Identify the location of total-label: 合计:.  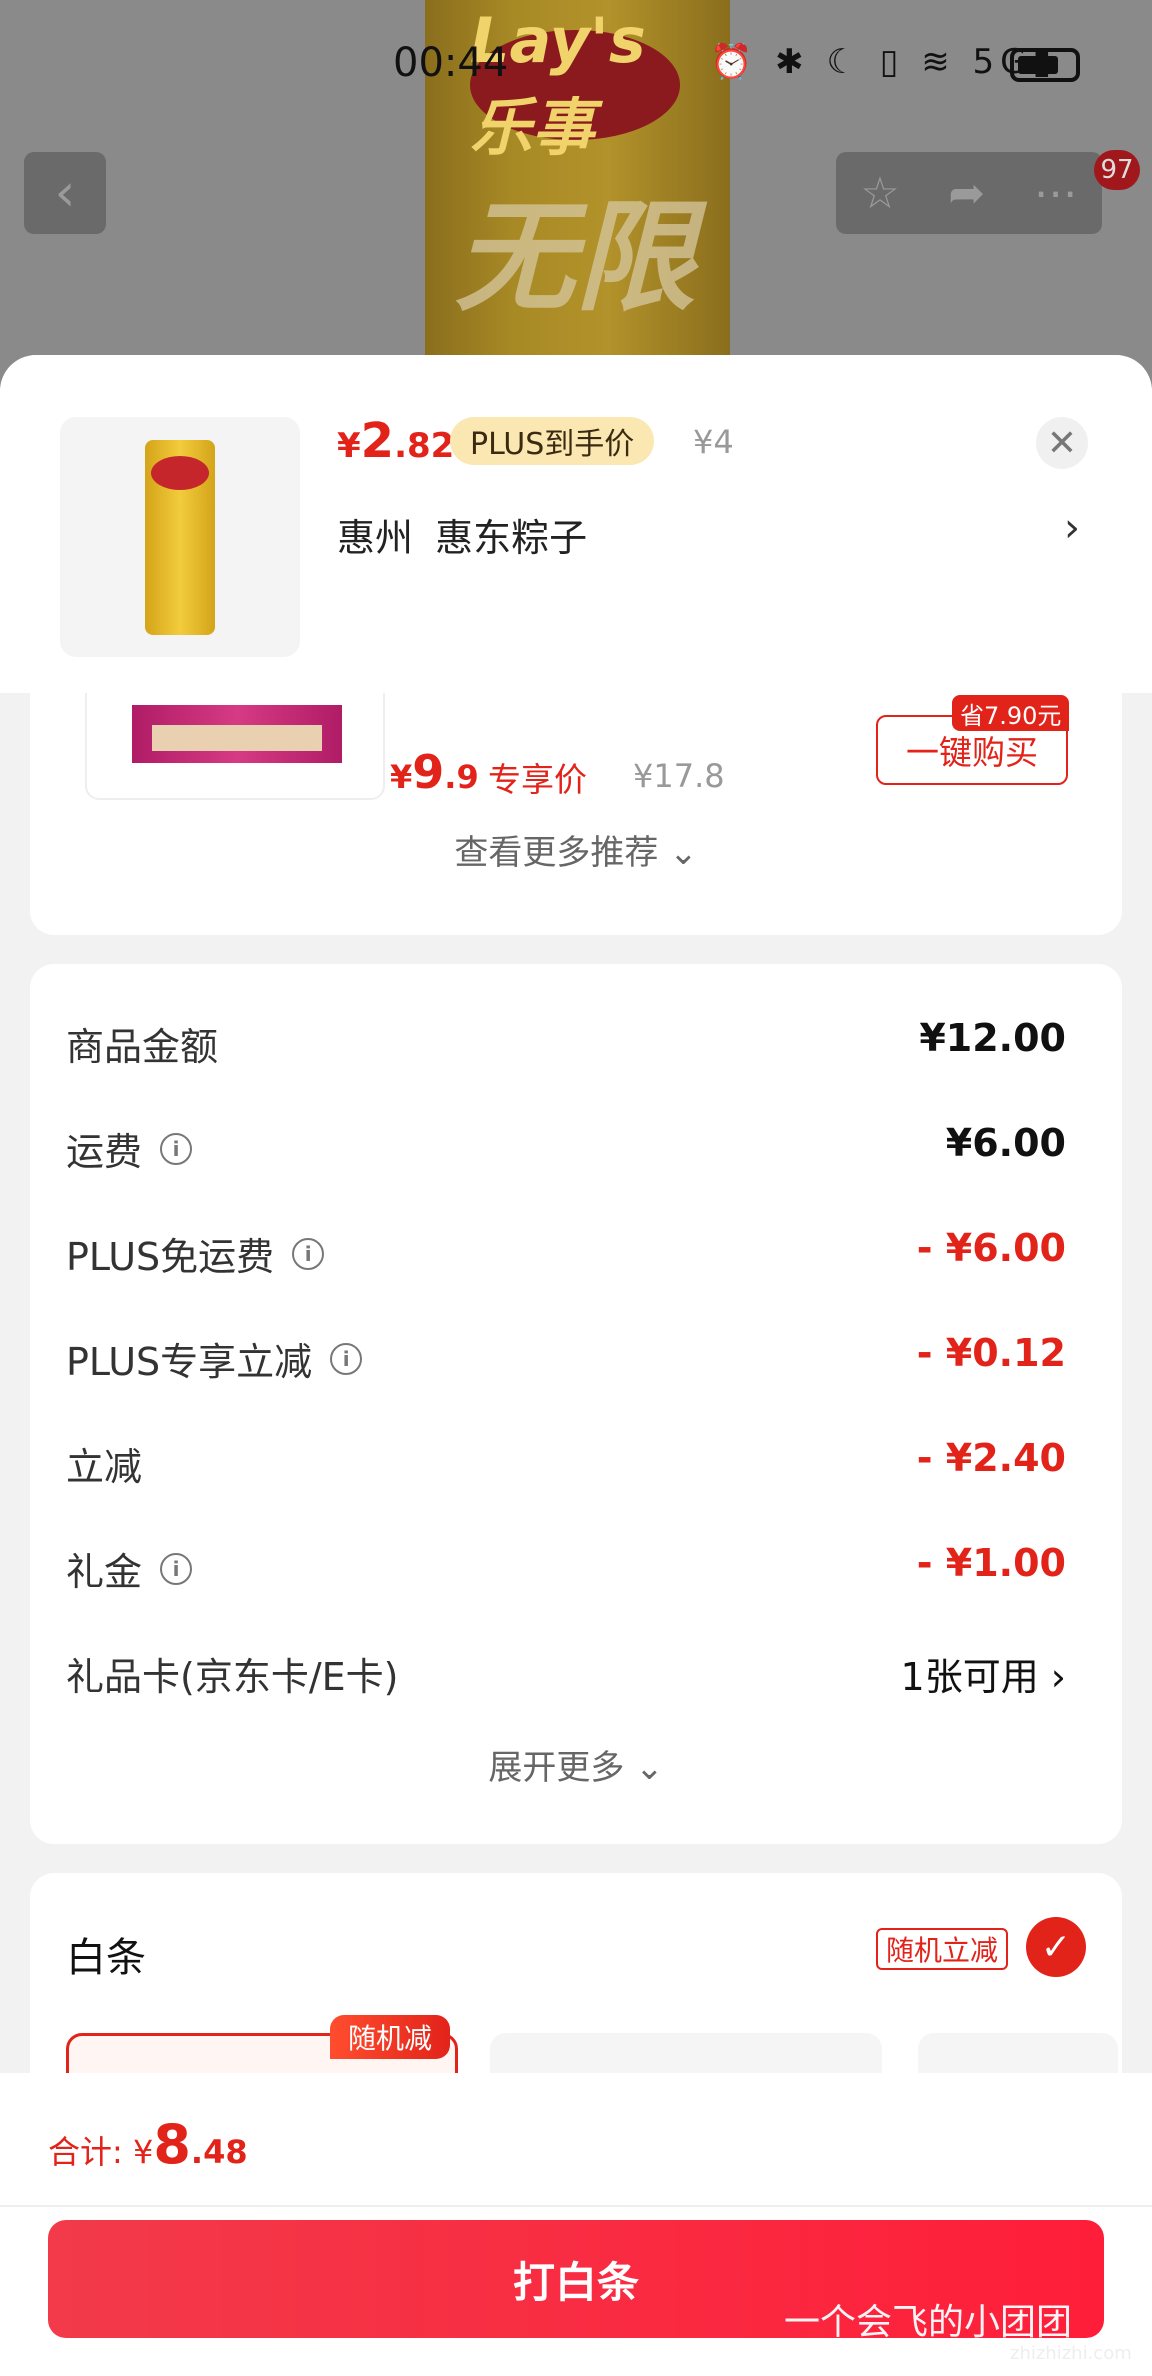
(90, 2152).